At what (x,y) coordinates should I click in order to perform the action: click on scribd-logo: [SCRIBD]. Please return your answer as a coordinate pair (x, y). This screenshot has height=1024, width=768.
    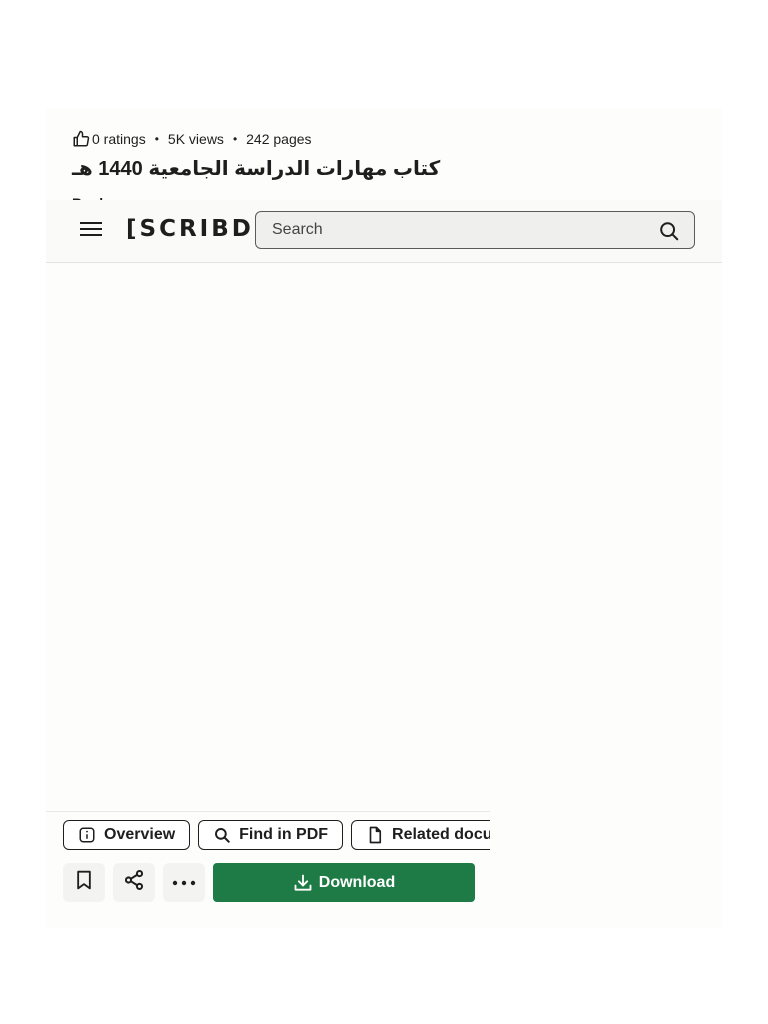
    Looking at the image, I should click on (196, 229).